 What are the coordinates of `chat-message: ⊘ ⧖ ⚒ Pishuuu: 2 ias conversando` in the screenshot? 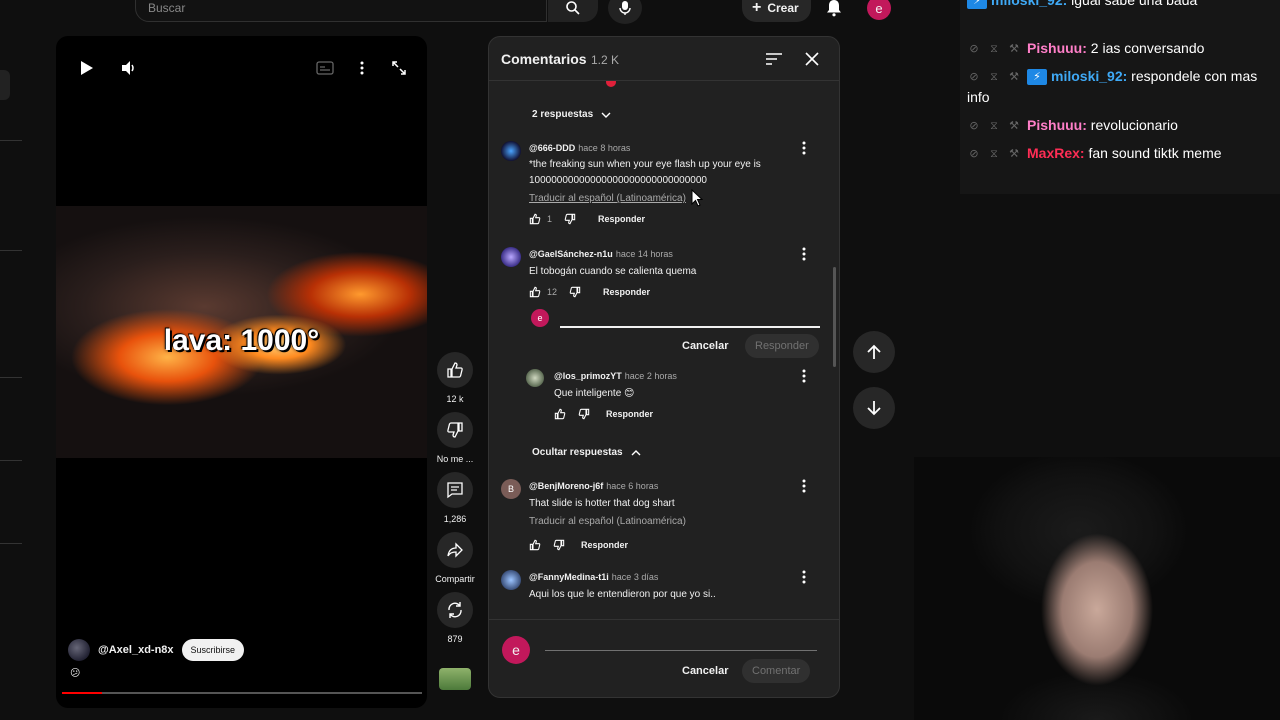 It's located at (1117, 48).